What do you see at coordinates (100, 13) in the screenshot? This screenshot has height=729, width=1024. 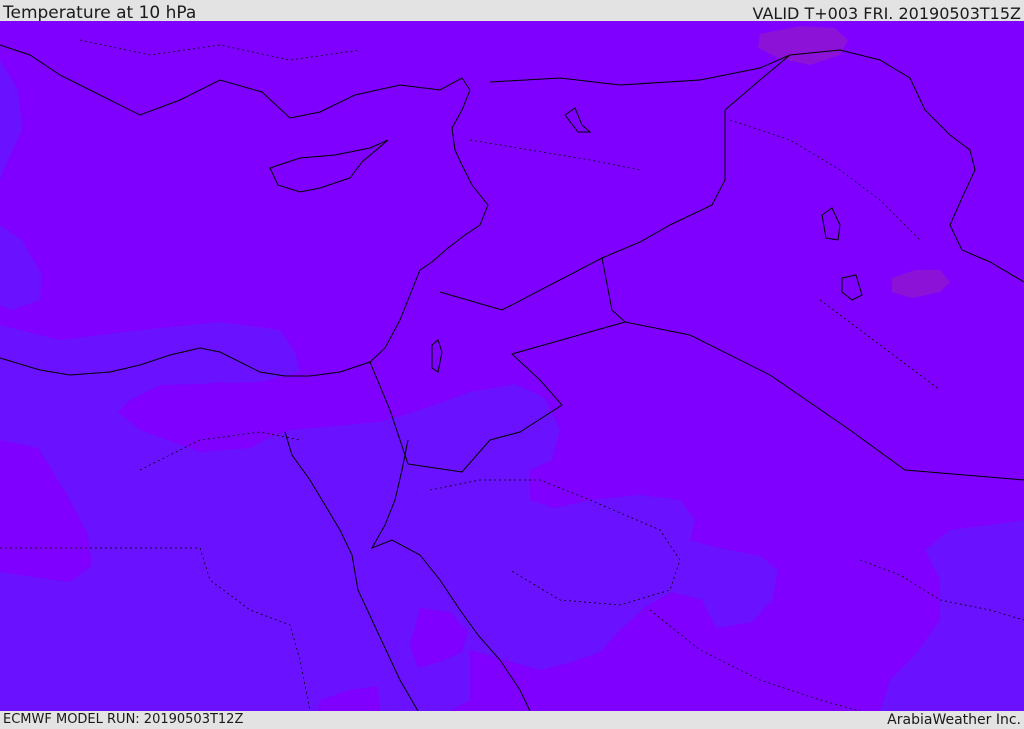 I see `map-title: Temperature at 10 hPa` at bounding box center [100, 13].